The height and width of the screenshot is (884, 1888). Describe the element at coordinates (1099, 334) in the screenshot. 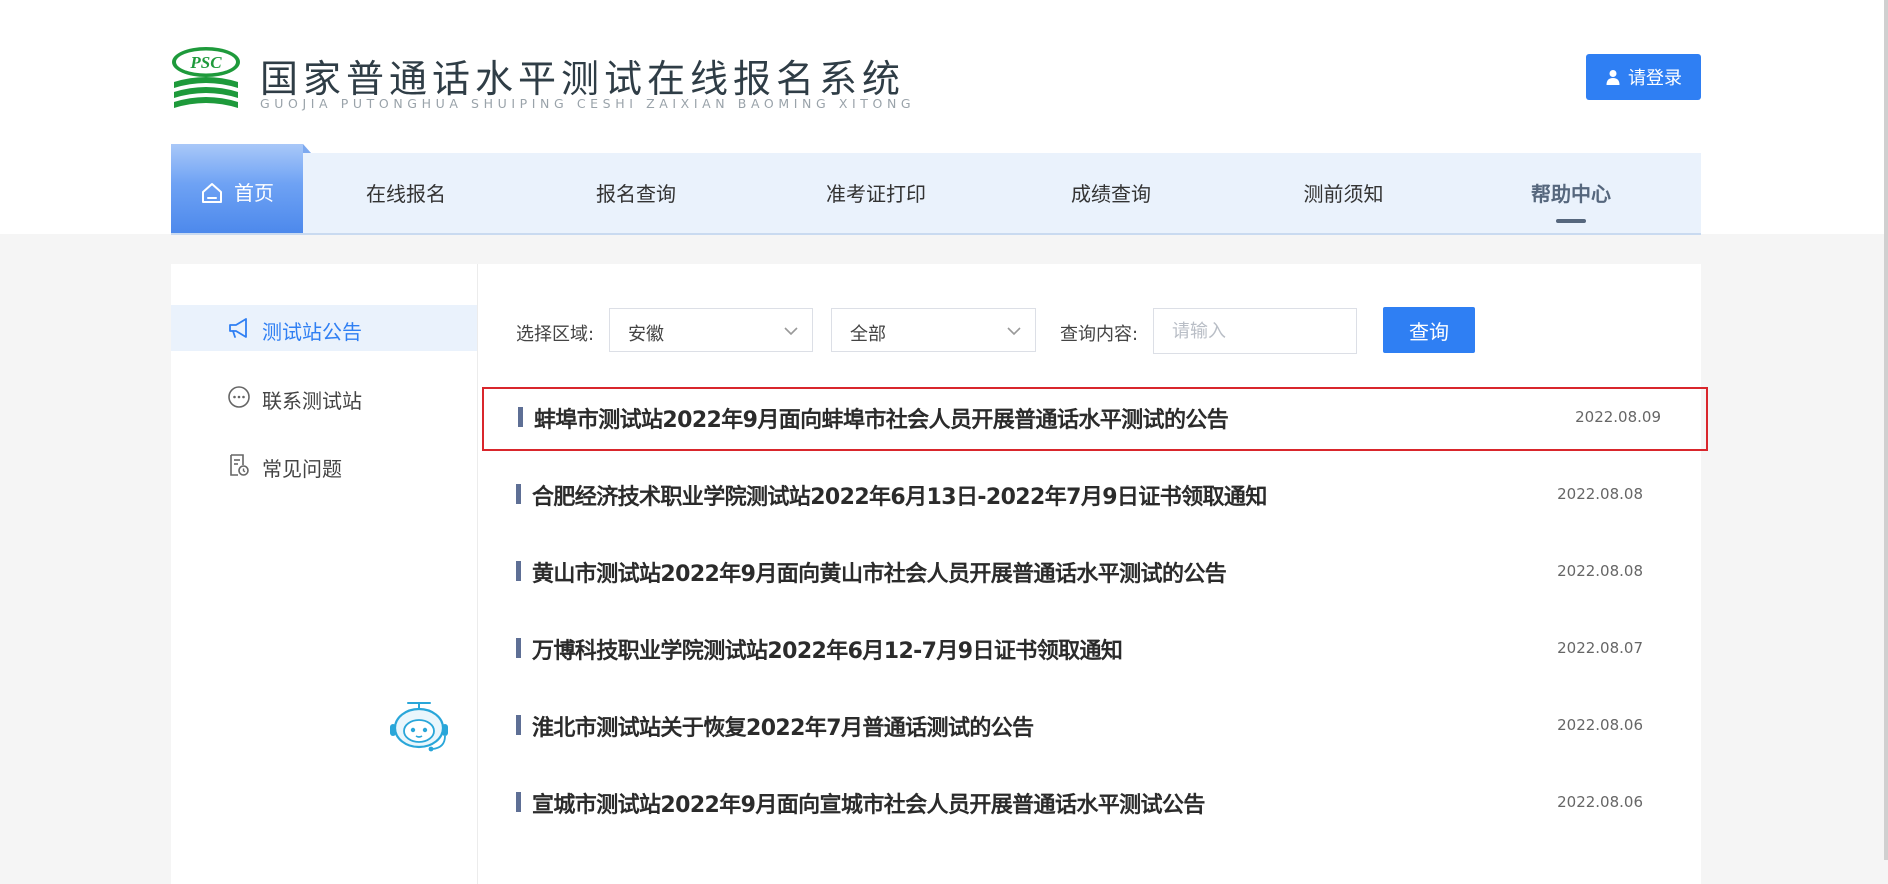

I see `query-label: 查询内容:` at that location.